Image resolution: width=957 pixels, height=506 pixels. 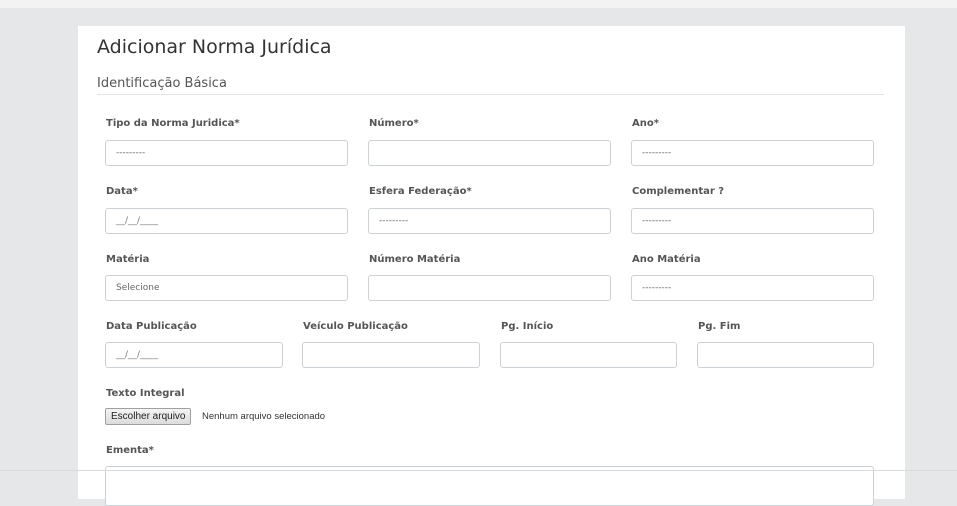 I want to click on complementar-label: Complementar ?, so click(x=678, y=191).